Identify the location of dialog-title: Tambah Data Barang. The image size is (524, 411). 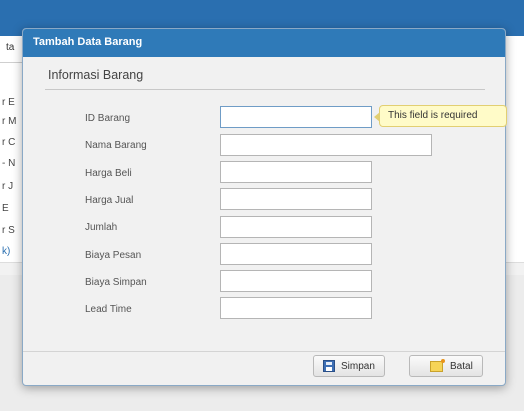
(88, 42).